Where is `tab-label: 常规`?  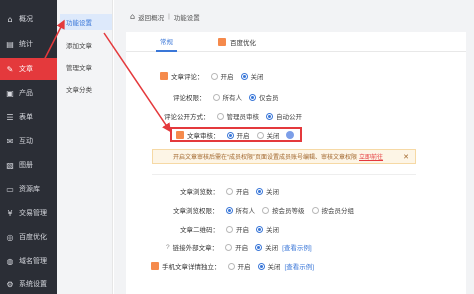 tab-label: 常规 is located at coordinates (166, 42).